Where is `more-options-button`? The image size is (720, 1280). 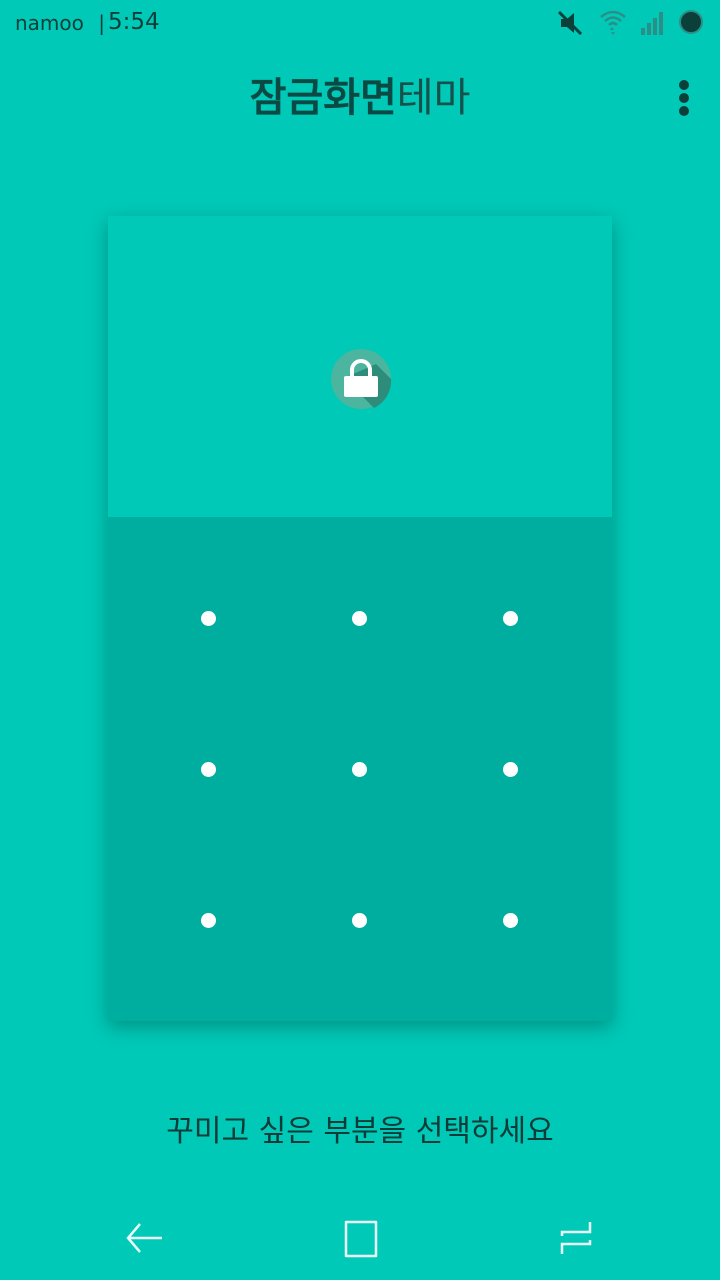
more-options-button is located at coordinates (684, 98).